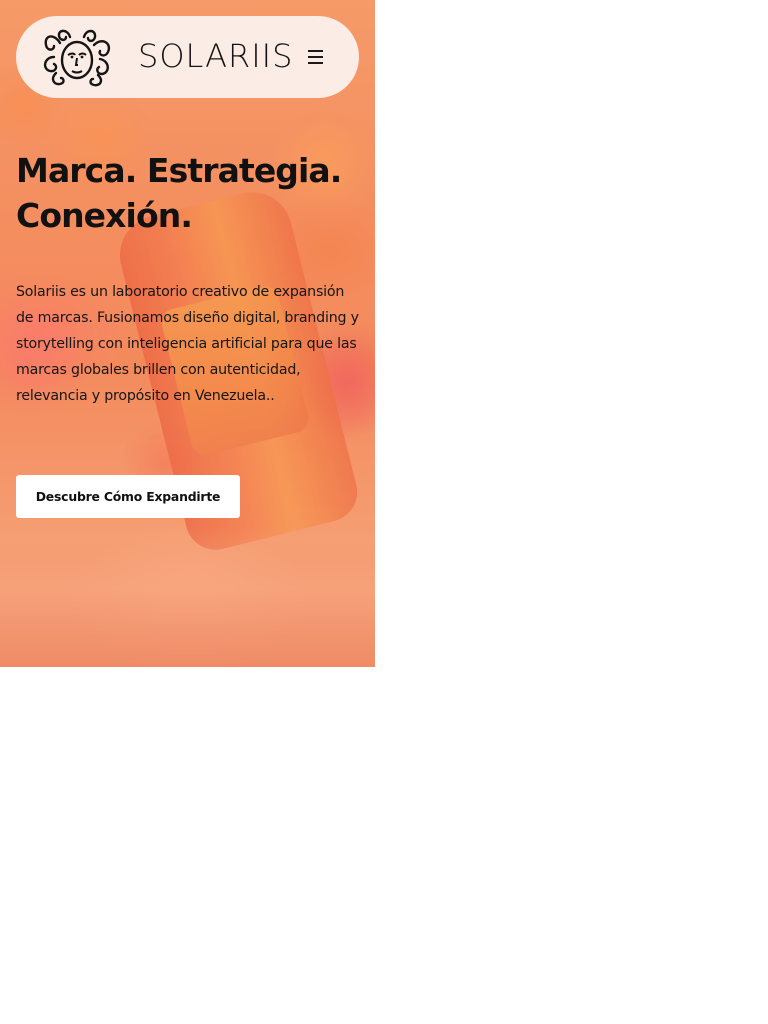 This screenshot has height=1024, width=768. I want to click on discover-expansion-button: Descubre Cómo Expandirte, so click(128, 496).